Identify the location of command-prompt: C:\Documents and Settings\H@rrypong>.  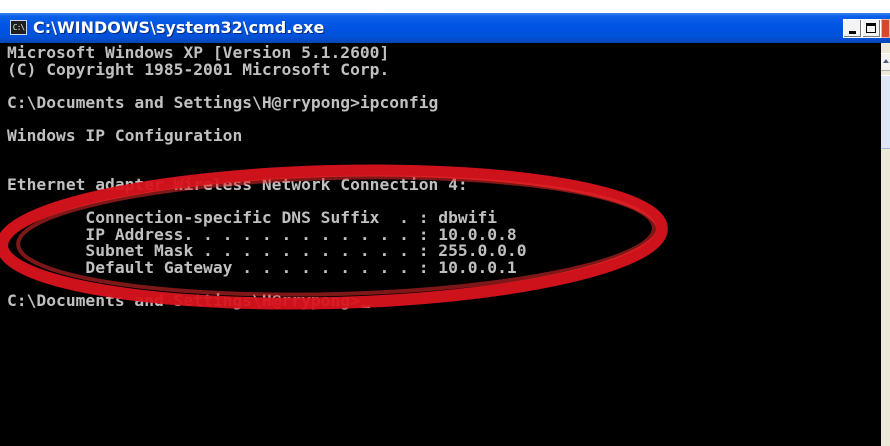
(183, 300).